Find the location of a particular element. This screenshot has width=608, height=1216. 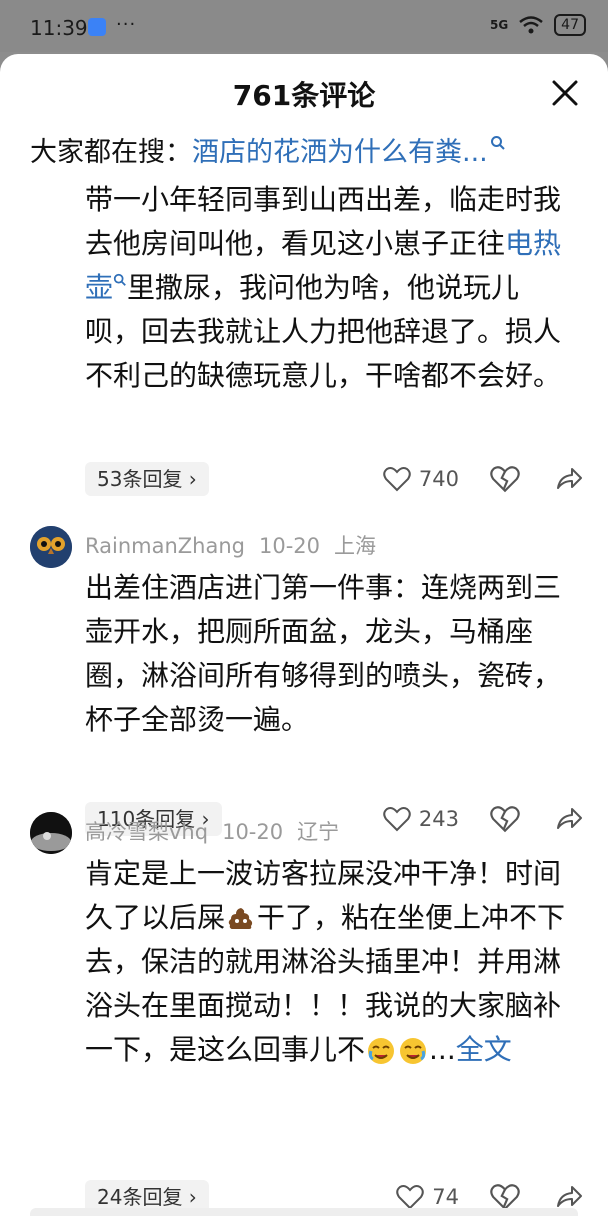

comment-text-part: 带一小年轻同事到山西出差，临走时我去他房间叫他，看见这小崽子正往 is located at coordinates (323, 221).